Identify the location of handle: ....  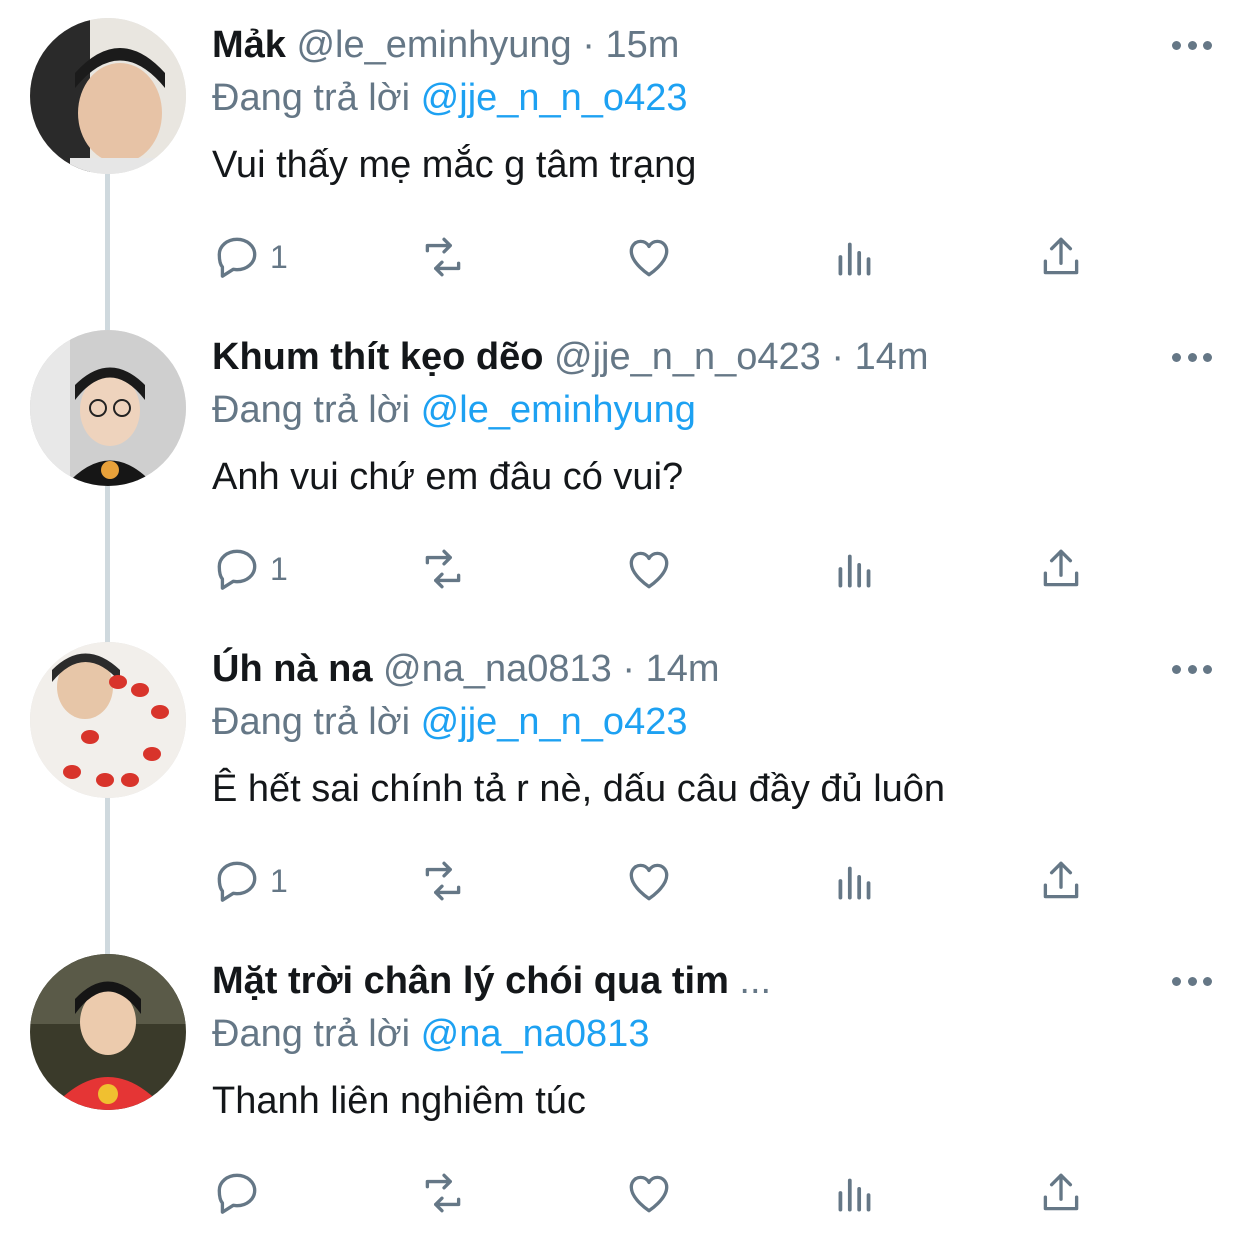
(755, 981).